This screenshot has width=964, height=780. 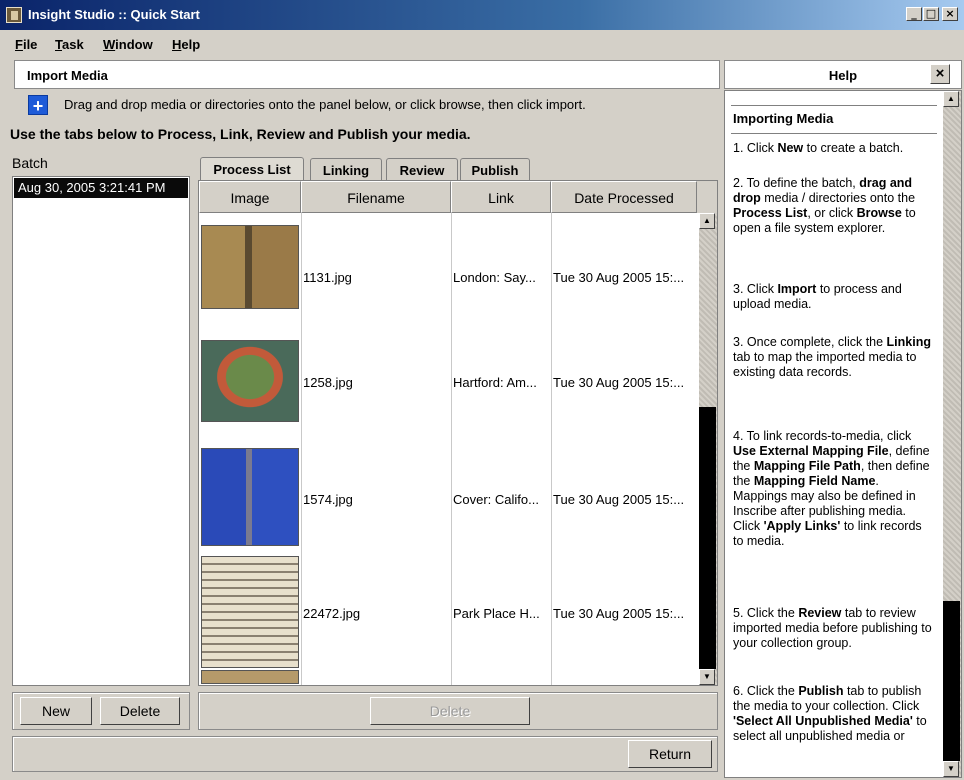 What do you see at coordinates (940, 74) in the screenshot?
I see `close-help-icon: ×` at bounding box center [940, 74].